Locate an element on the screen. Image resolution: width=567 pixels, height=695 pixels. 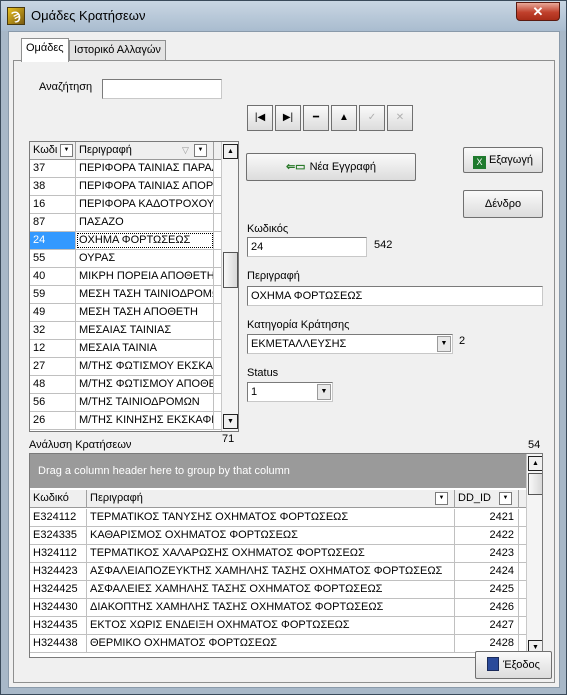
cell-code: 38 is located at coordinates (53, 186).